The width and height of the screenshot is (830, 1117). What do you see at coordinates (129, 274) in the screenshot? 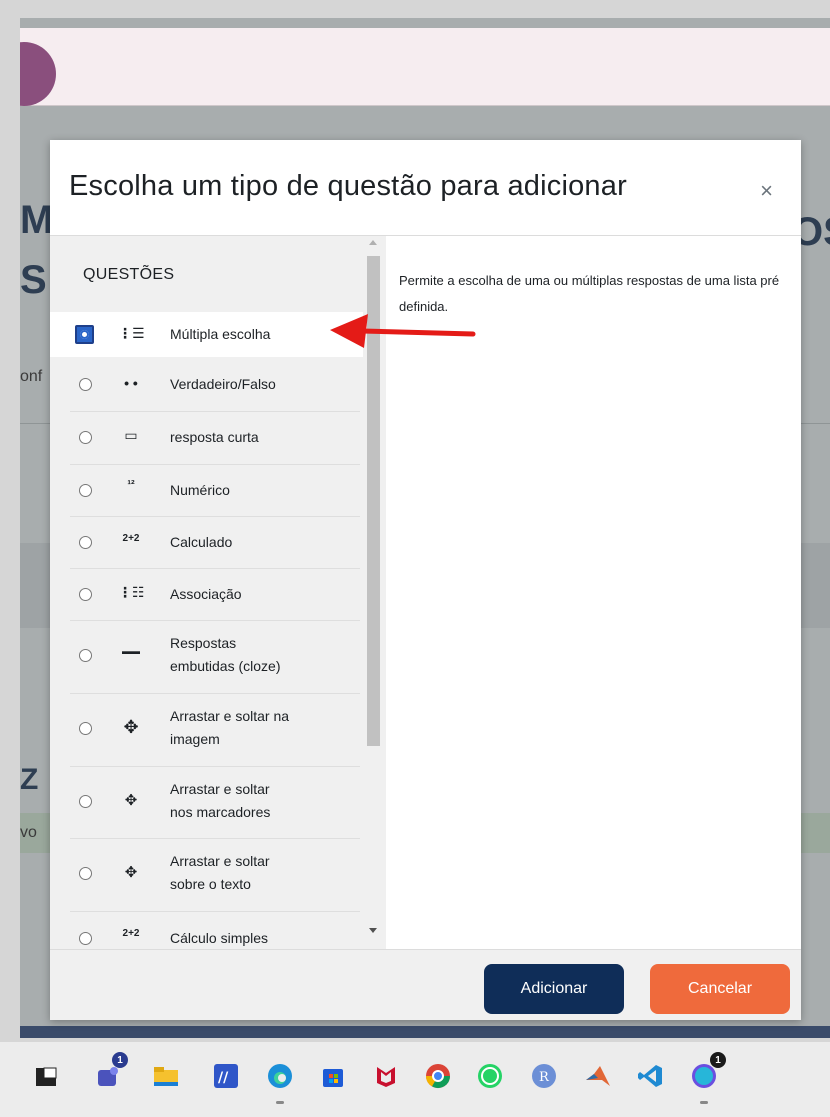
I see `section-label: QUESTÕES` at bounding box center [129, 274].